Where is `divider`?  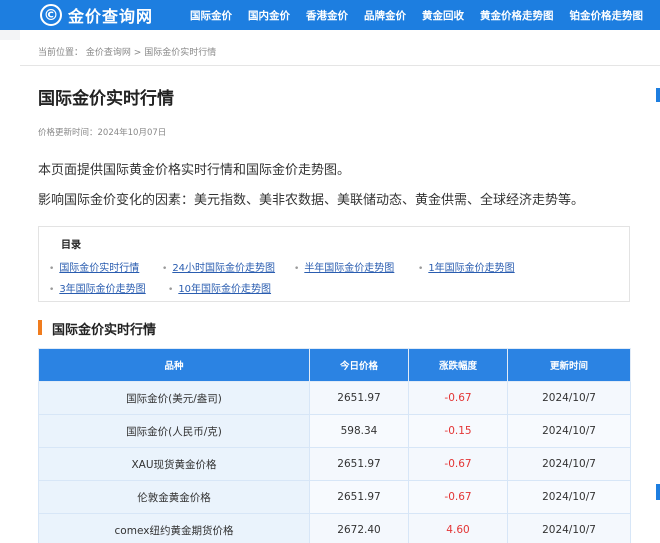
divider is located at coordinates (340, 65).